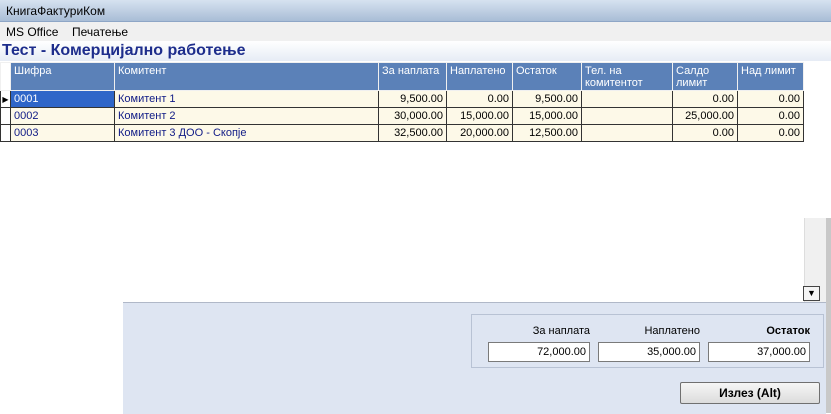 The height and width of the screenshot is (414, 831). I want to click on column-header-komitent: Комитент, so click(246, 76).